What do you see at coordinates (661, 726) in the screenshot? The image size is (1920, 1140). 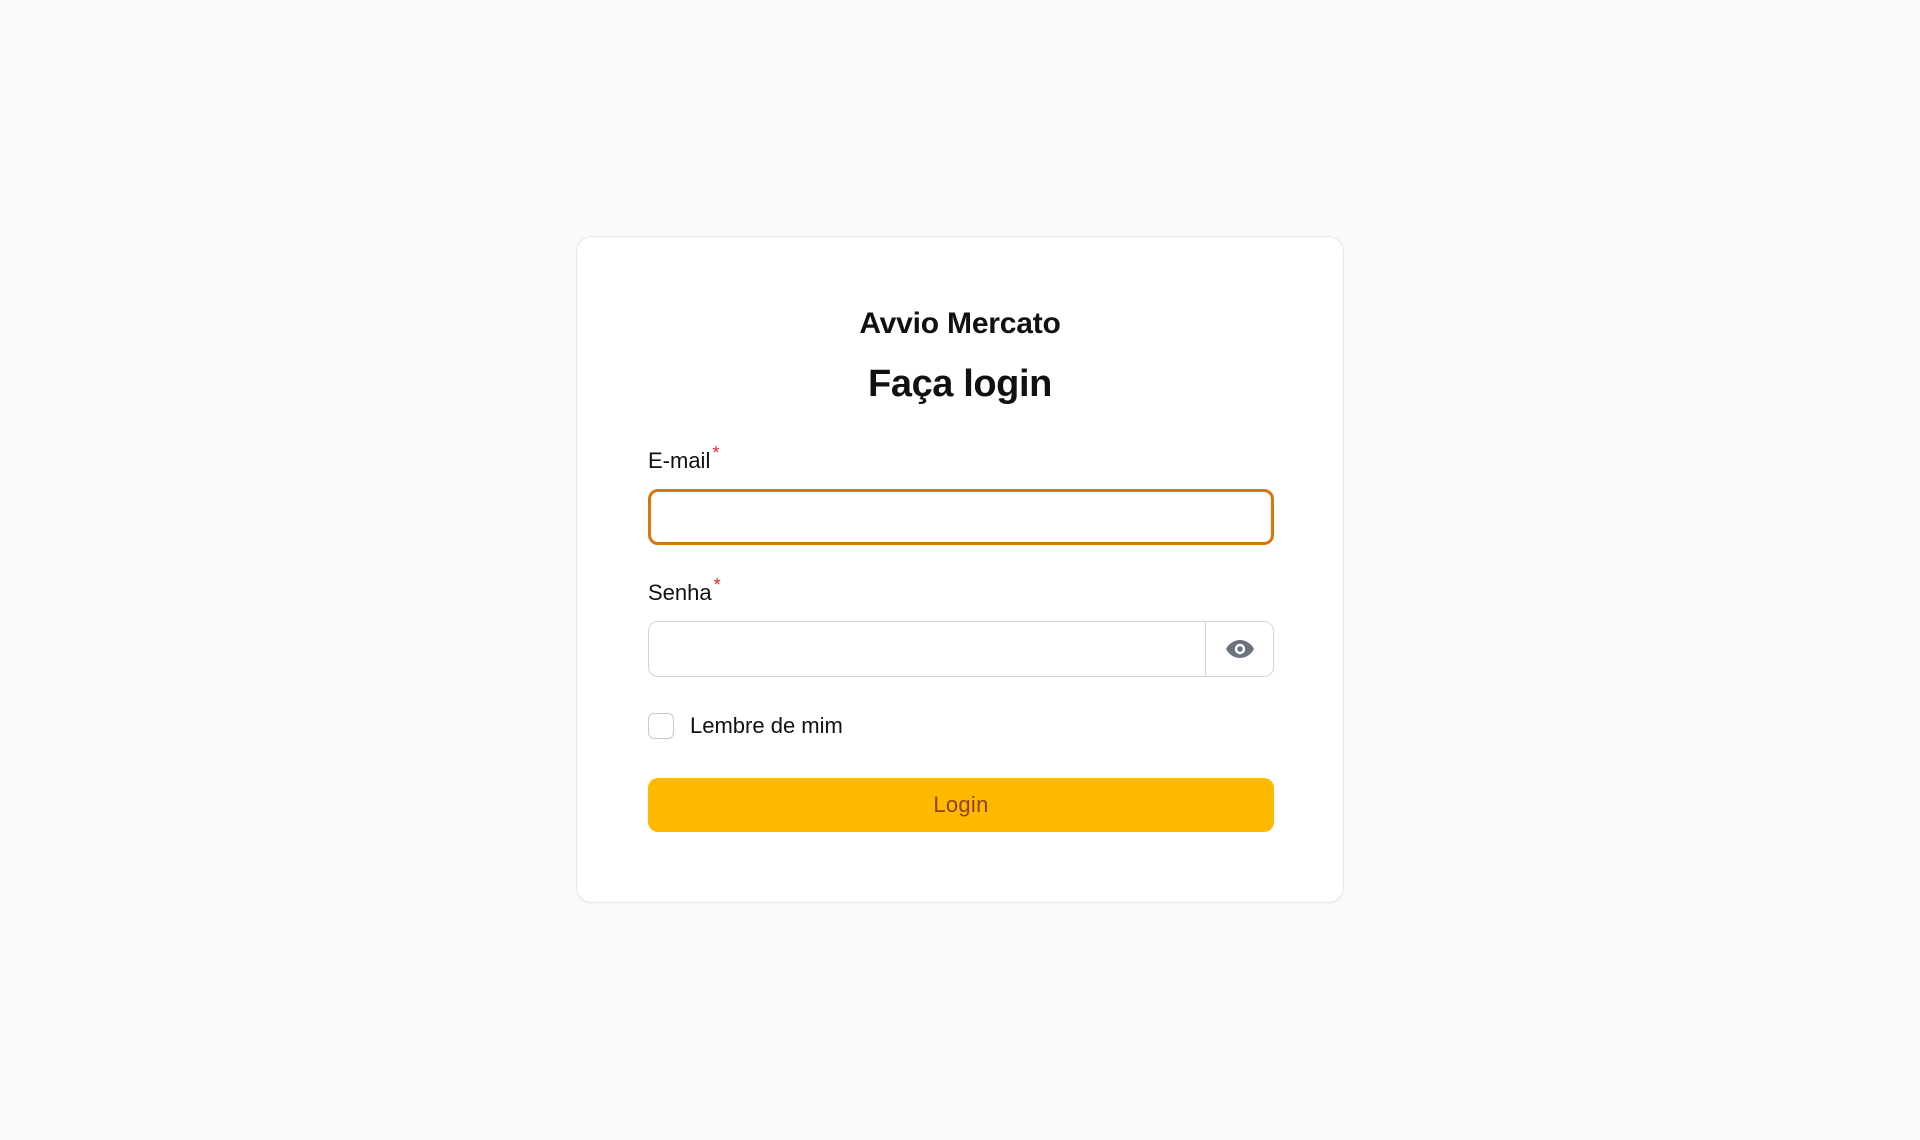 I see `remember-me-checkbox` at bounding box center [661, 726].